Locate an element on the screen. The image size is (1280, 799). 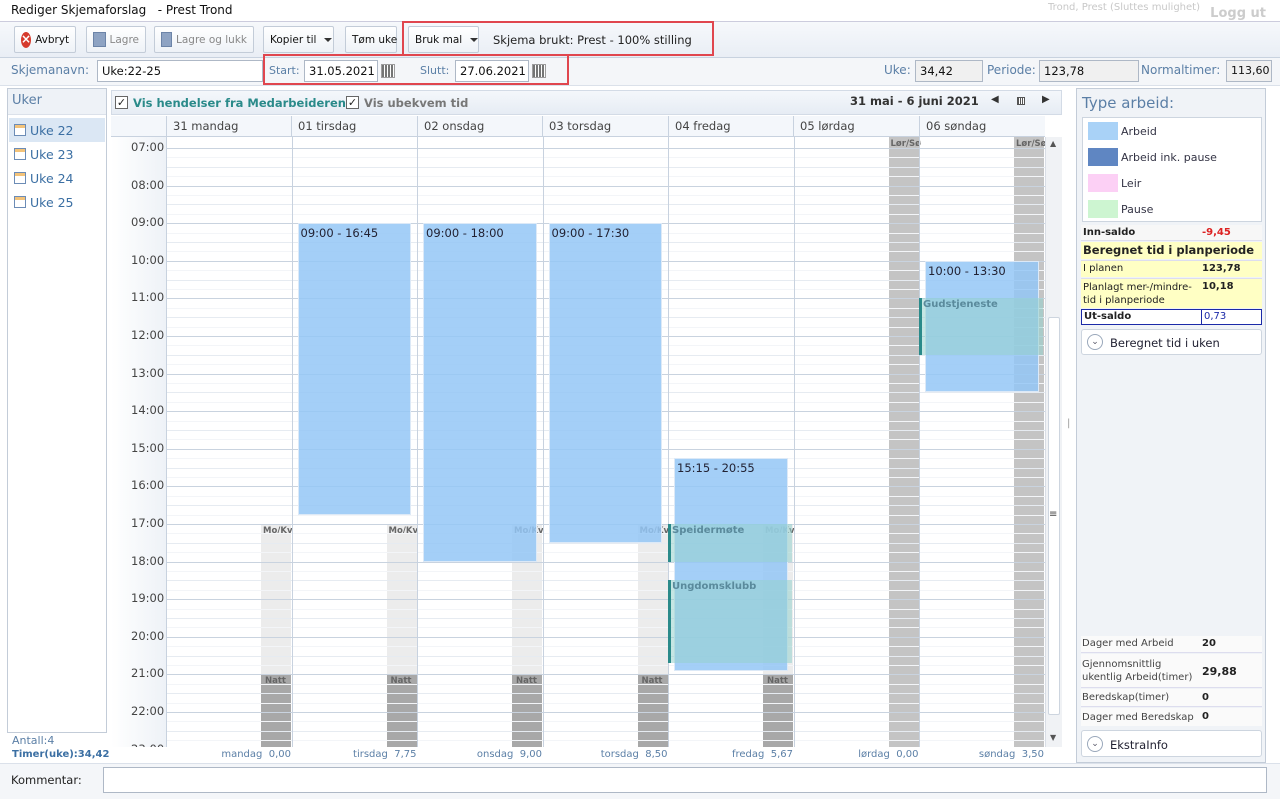
employee-event: Speidermøte is located at coordinates (730, 543).